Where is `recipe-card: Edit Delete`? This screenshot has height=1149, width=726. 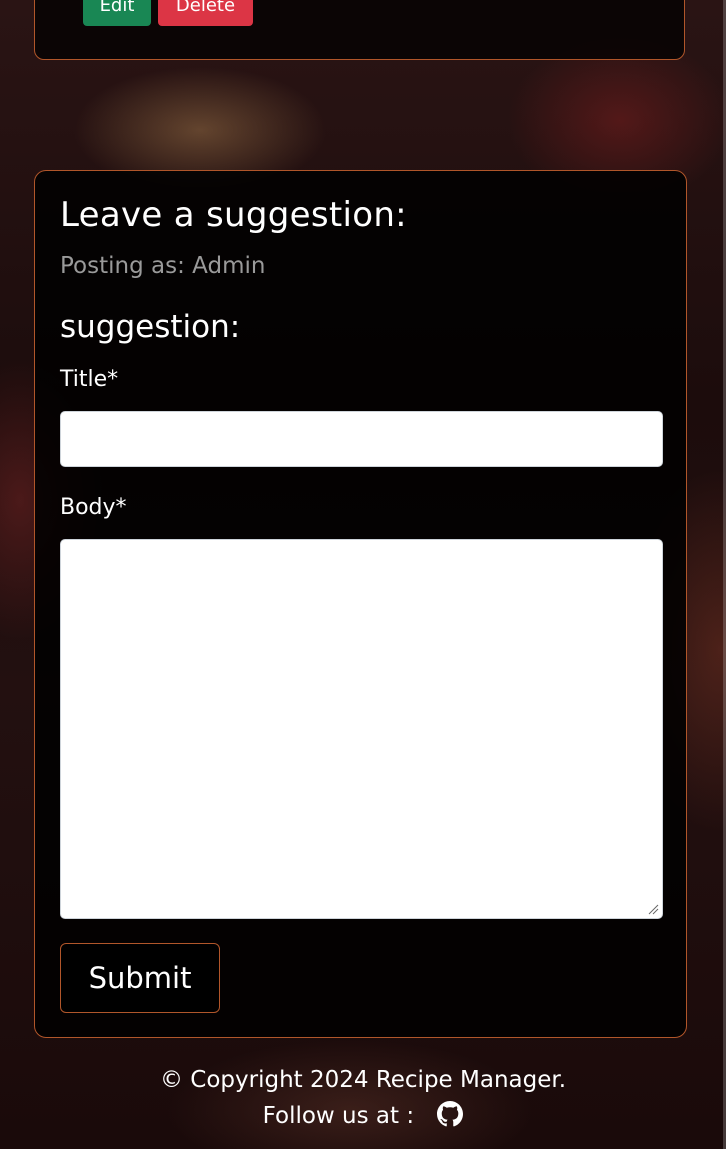 recipe-card: Edit Delete is located at coordinates (359, 30).